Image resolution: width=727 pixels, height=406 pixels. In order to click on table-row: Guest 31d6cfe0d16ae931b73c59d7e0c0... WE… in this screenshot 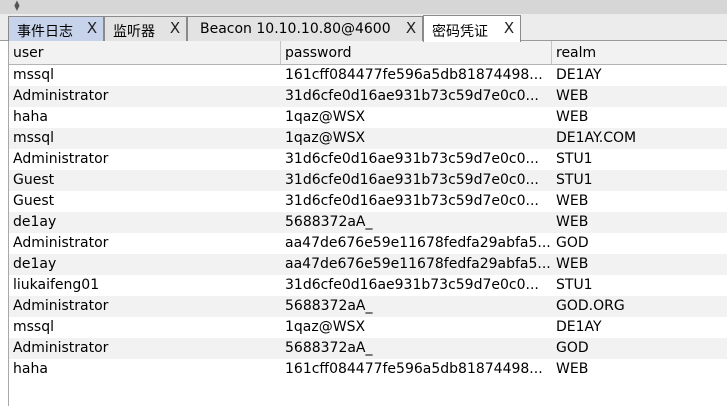, I will do `click(368, 201)`.